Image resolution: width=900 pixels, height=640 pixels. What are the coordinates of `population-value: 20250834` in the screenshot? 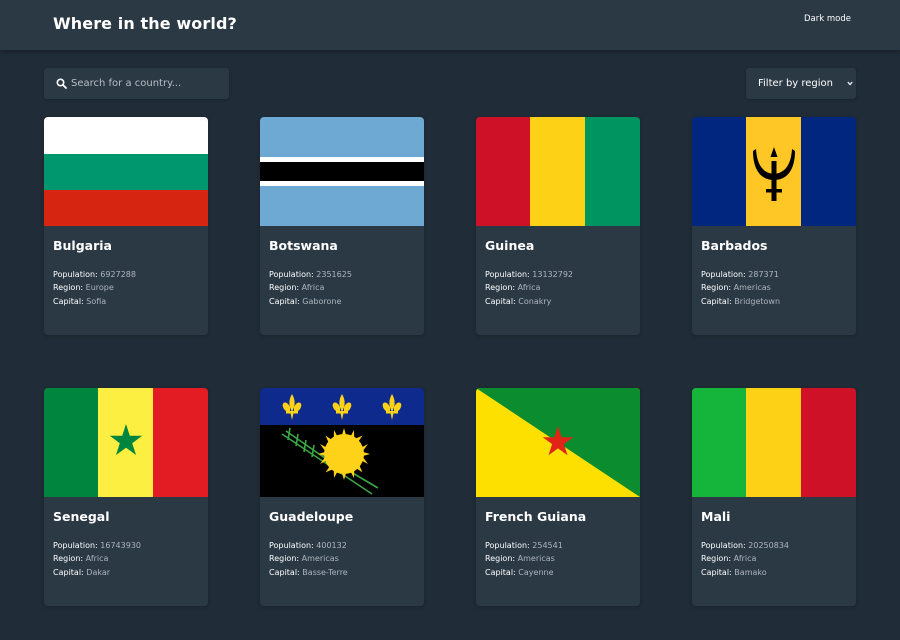 It's located at (768, 545).